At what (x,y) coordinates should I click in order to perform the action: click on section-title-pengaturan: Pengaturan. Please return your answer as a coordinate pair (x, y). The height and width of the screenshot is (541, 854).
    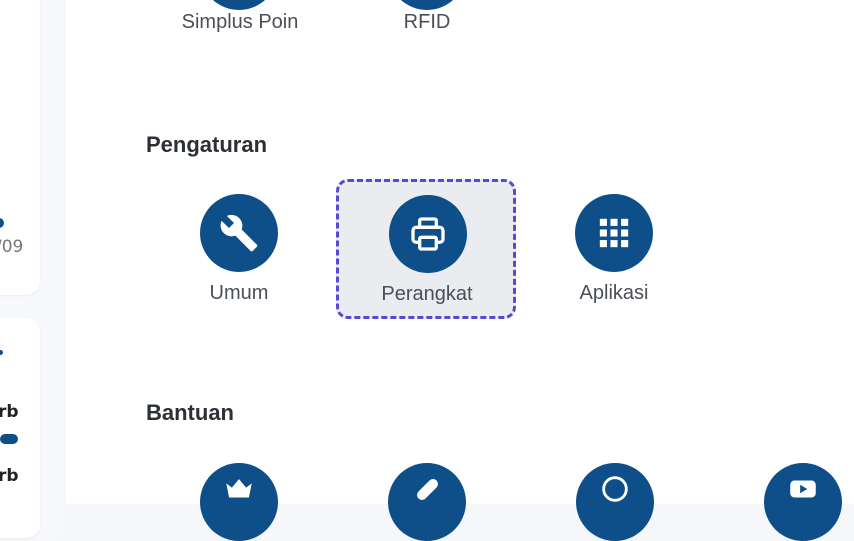
    Looking at the image, I should click on (207, 144).